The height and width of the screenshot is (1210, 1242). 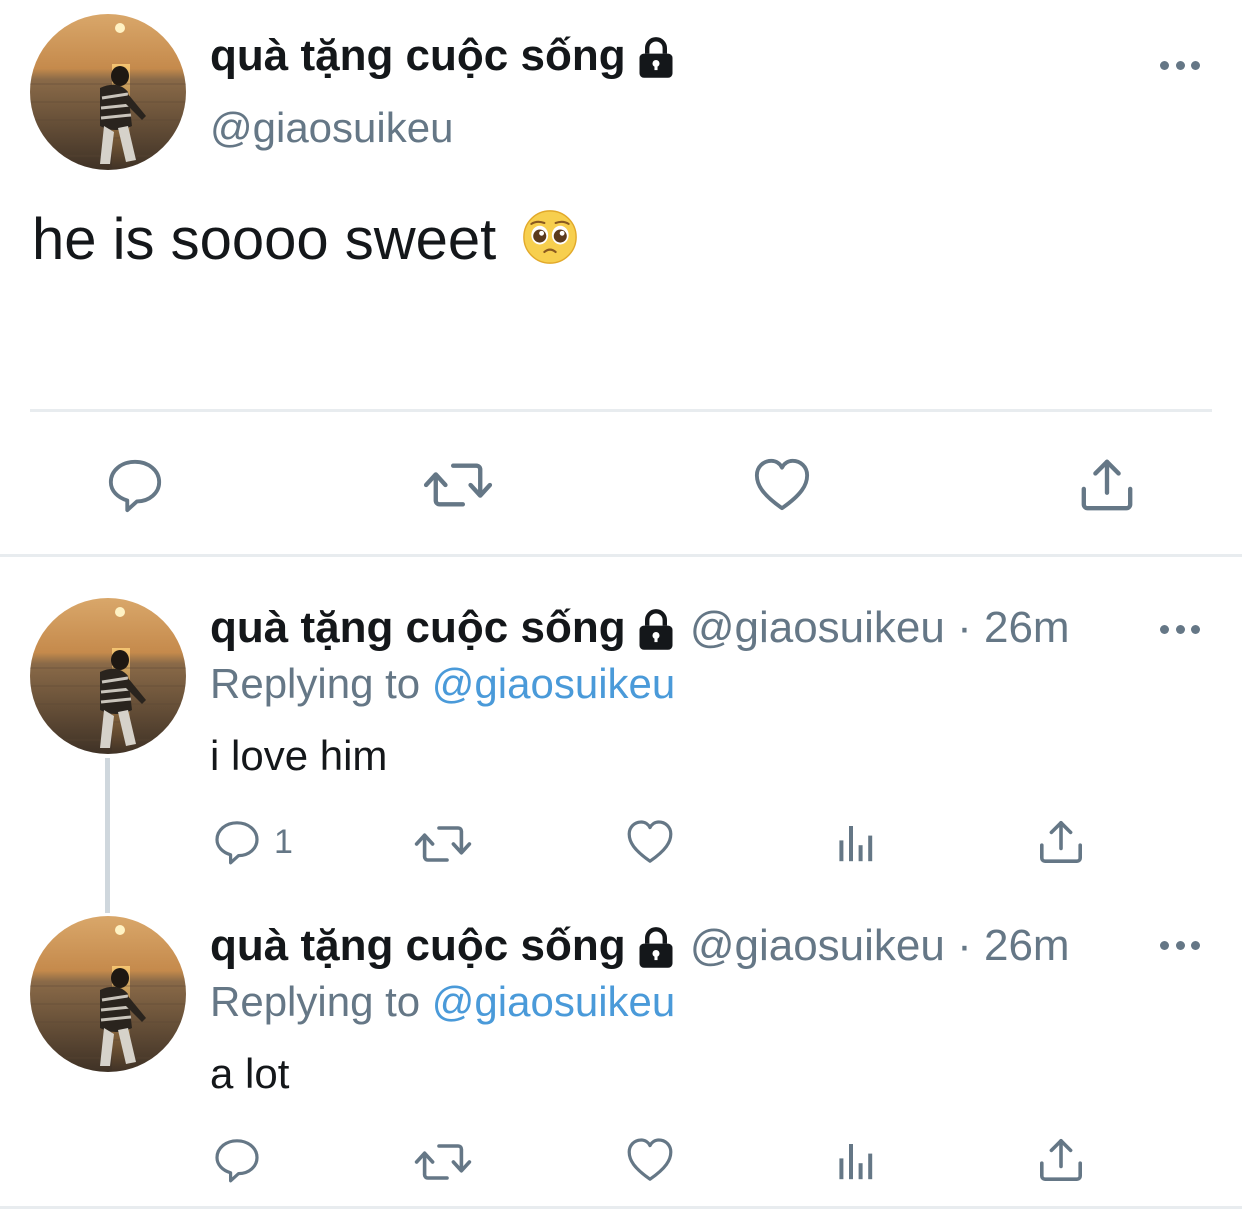 I want to click on avatar-image, so click(x=108, y=92).